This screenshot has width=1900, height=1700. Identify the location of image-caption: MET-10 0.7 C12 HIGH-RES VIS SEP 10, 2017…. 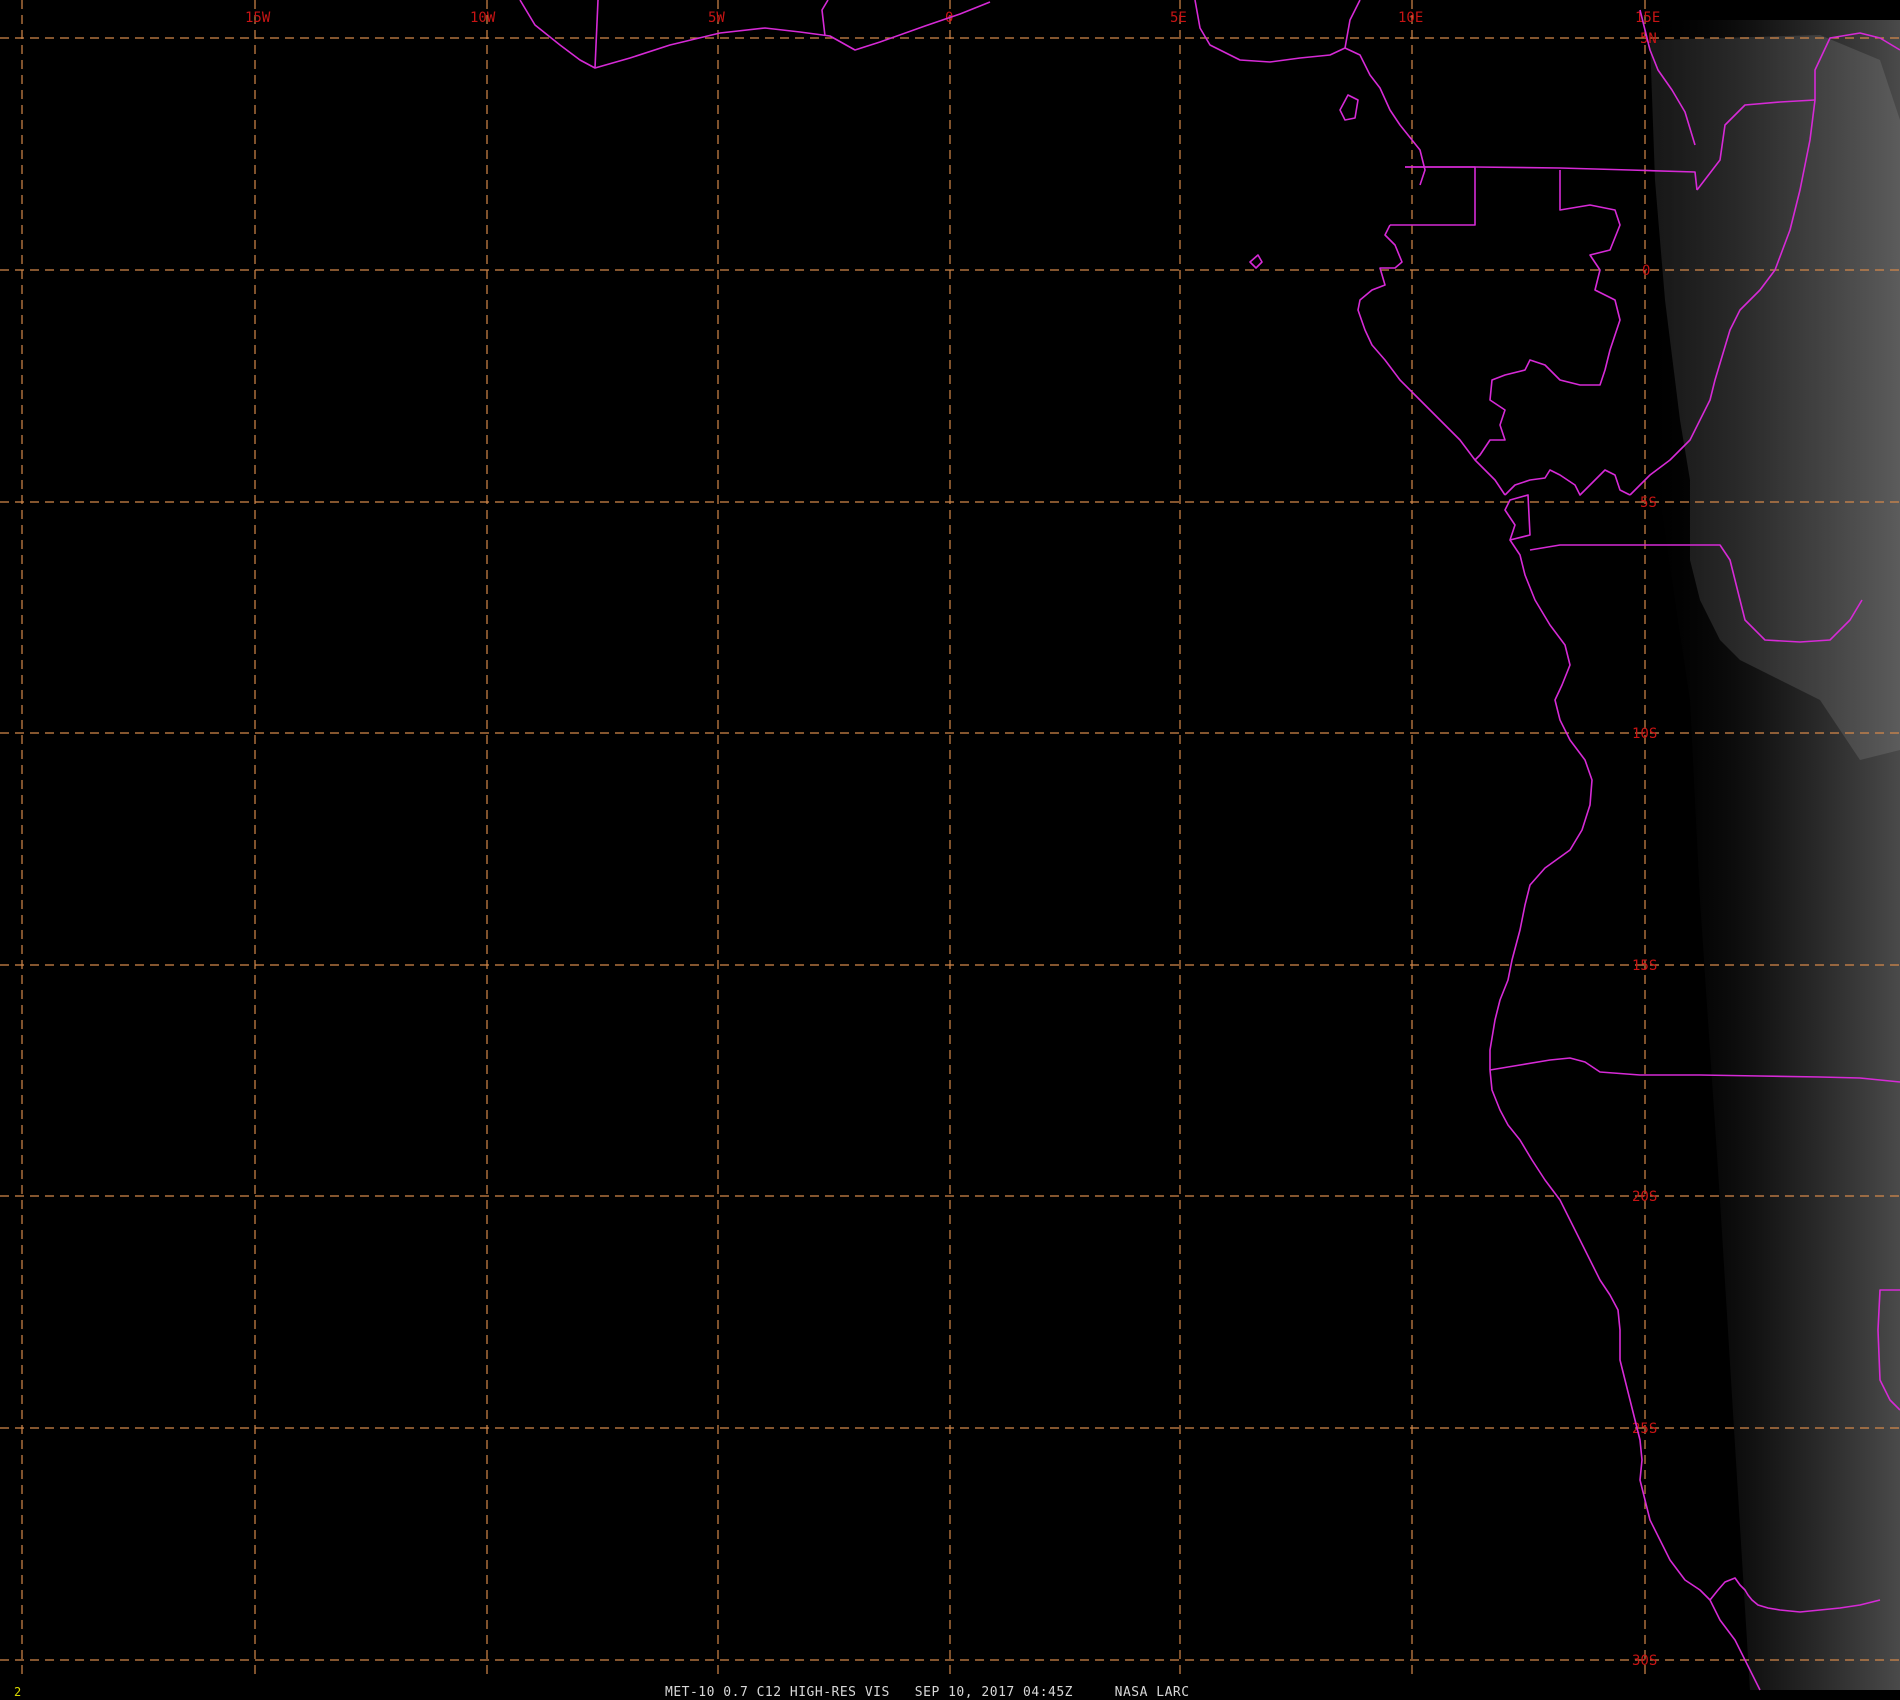
(927, 1692).